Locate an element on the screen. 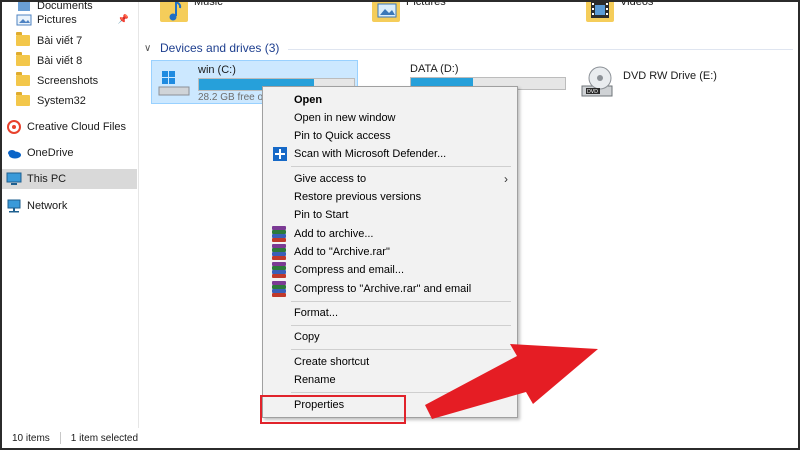 The width and height of the screenshot is (800, 450). menu-item-label: Give access to is located at coordinates (330, 179).